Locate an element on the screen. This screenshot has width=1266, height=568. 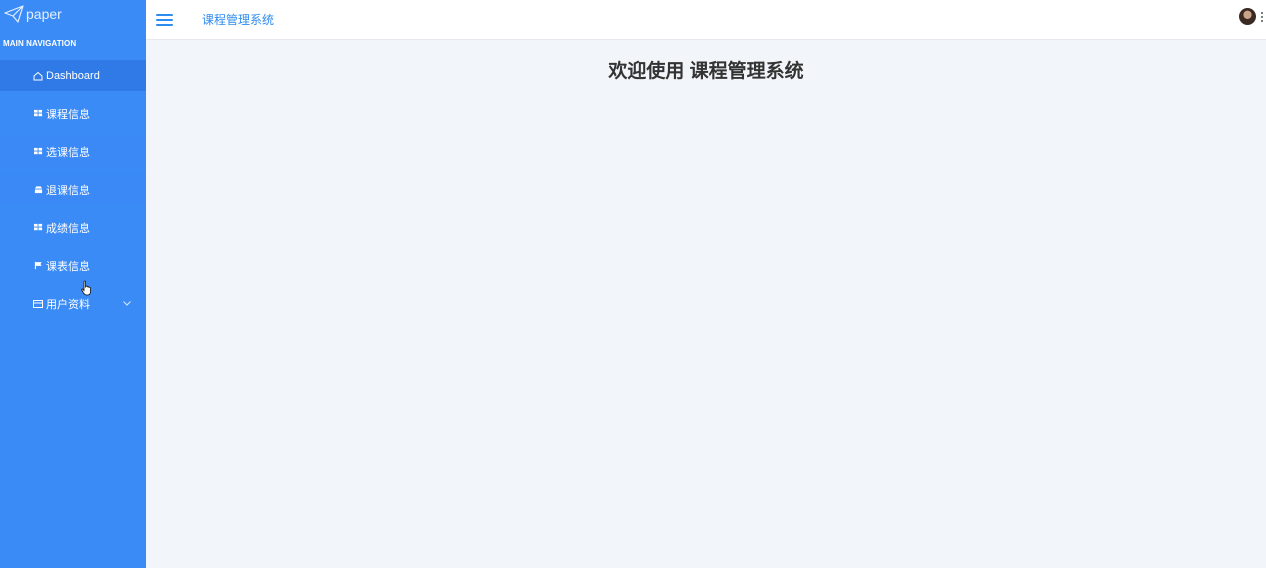
sidebar-item-course-info: 课程信息 is located at coordinates (73, 113).